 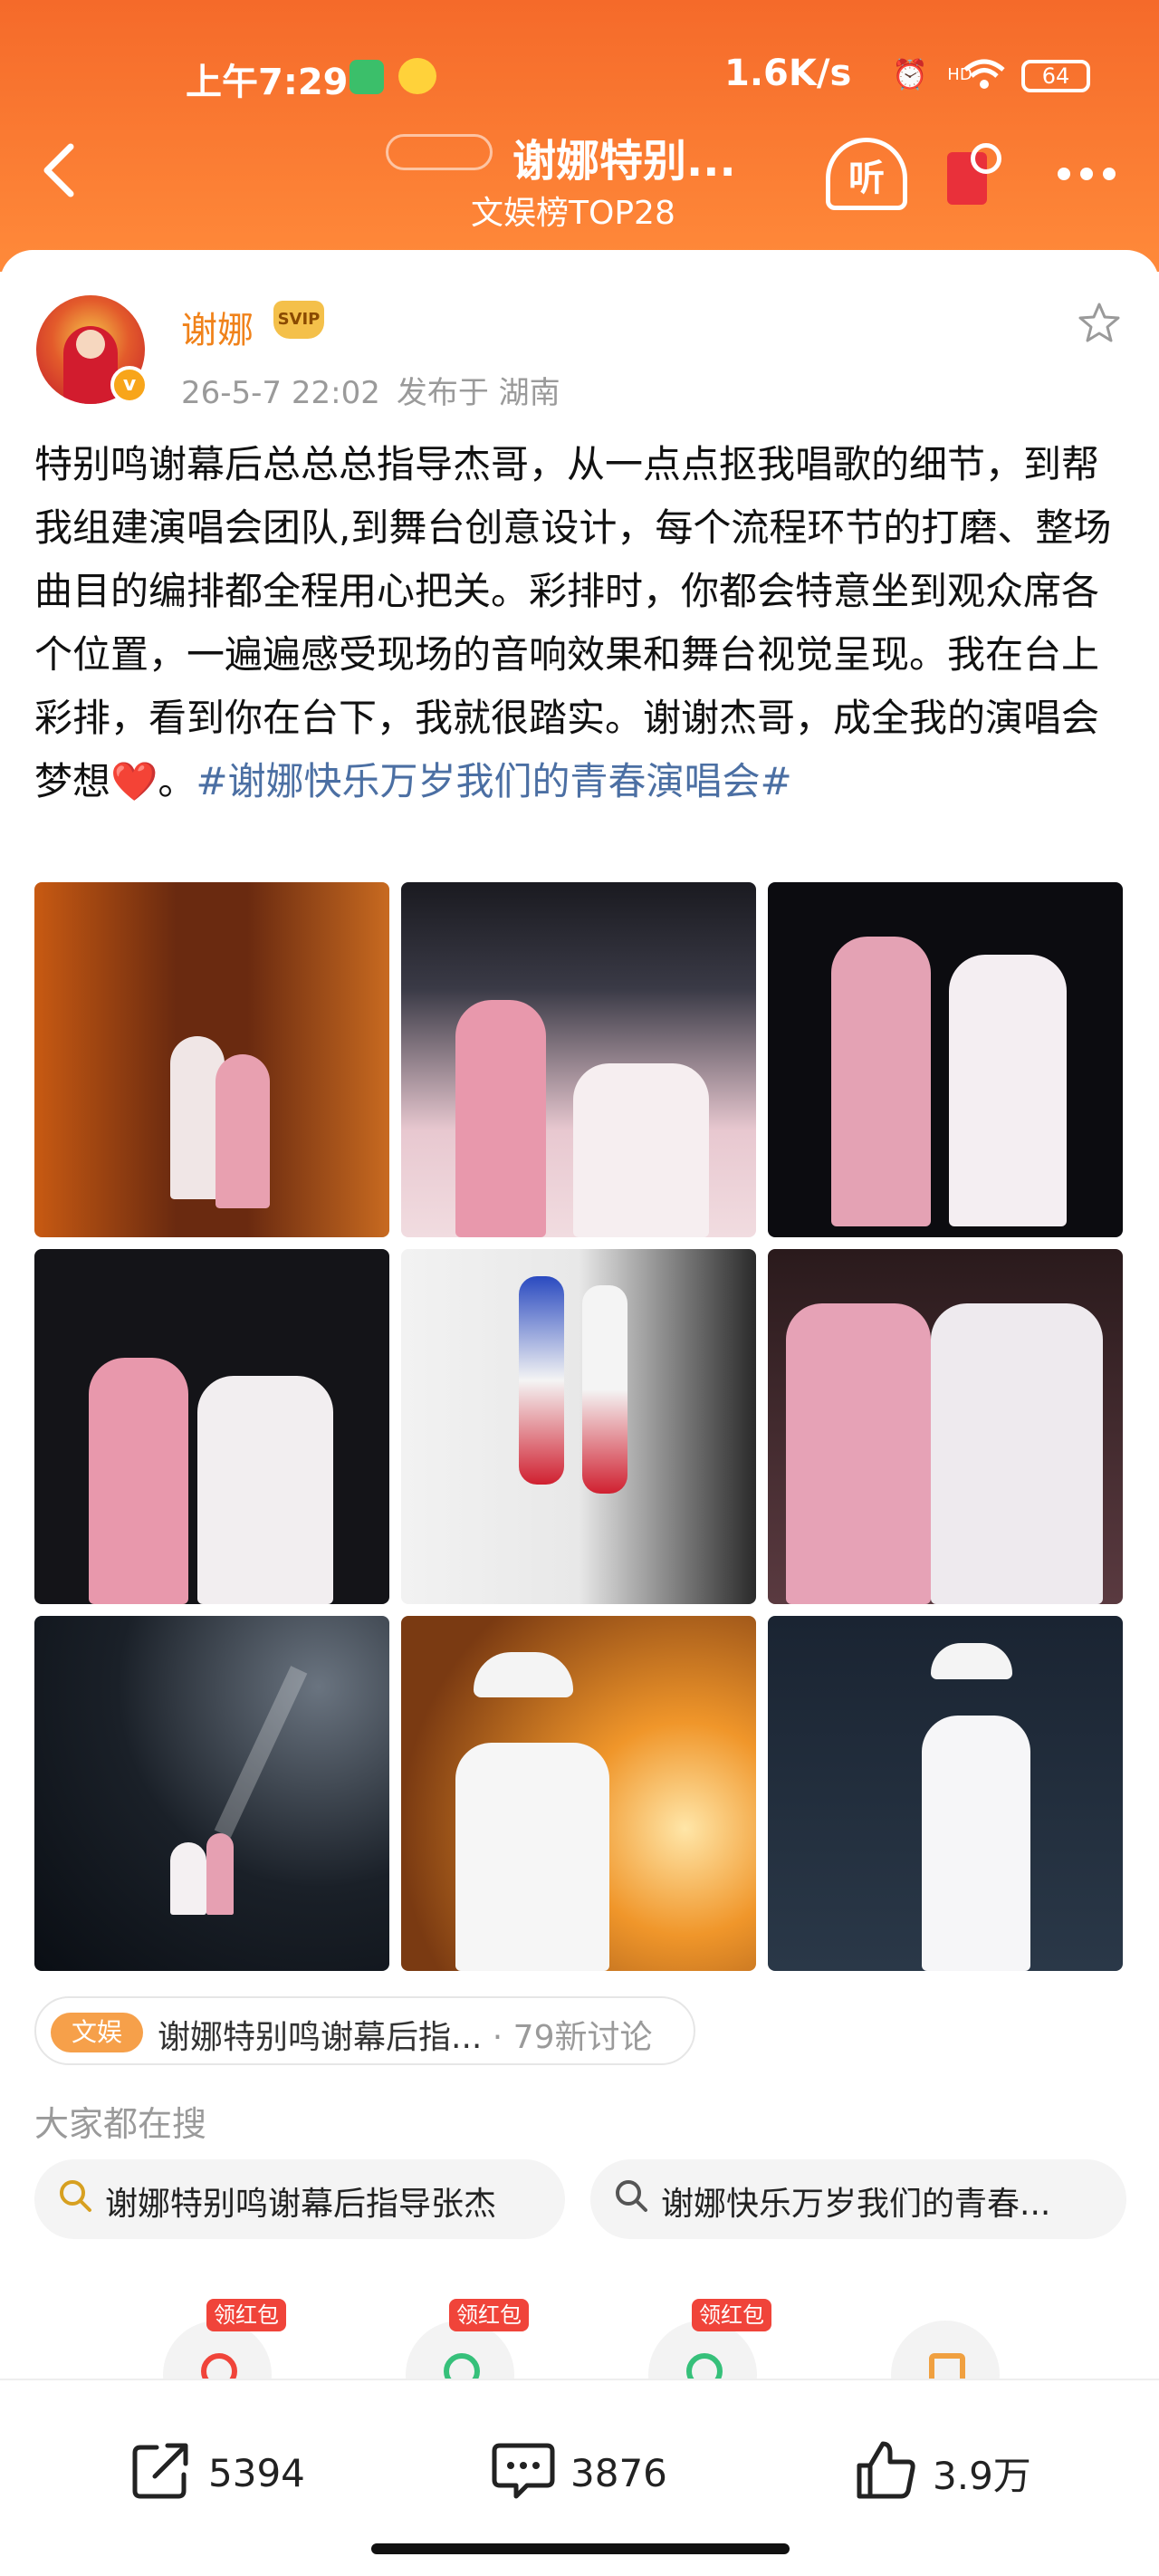 I want to click on home-indicator, so click(x=580, y=2548).